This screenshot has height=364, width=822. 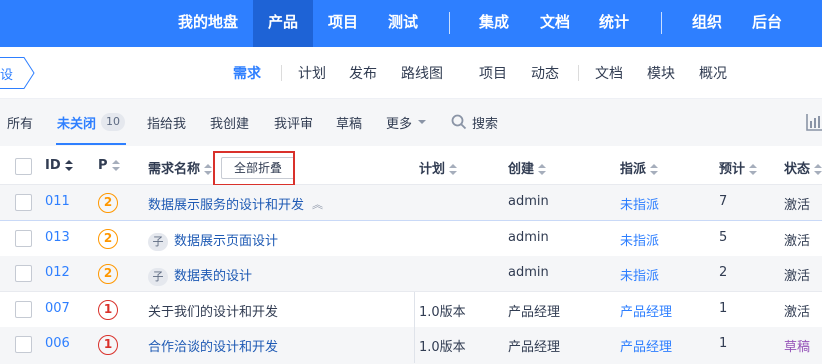 I want to click on search-icon, so click(x=459, y=122).